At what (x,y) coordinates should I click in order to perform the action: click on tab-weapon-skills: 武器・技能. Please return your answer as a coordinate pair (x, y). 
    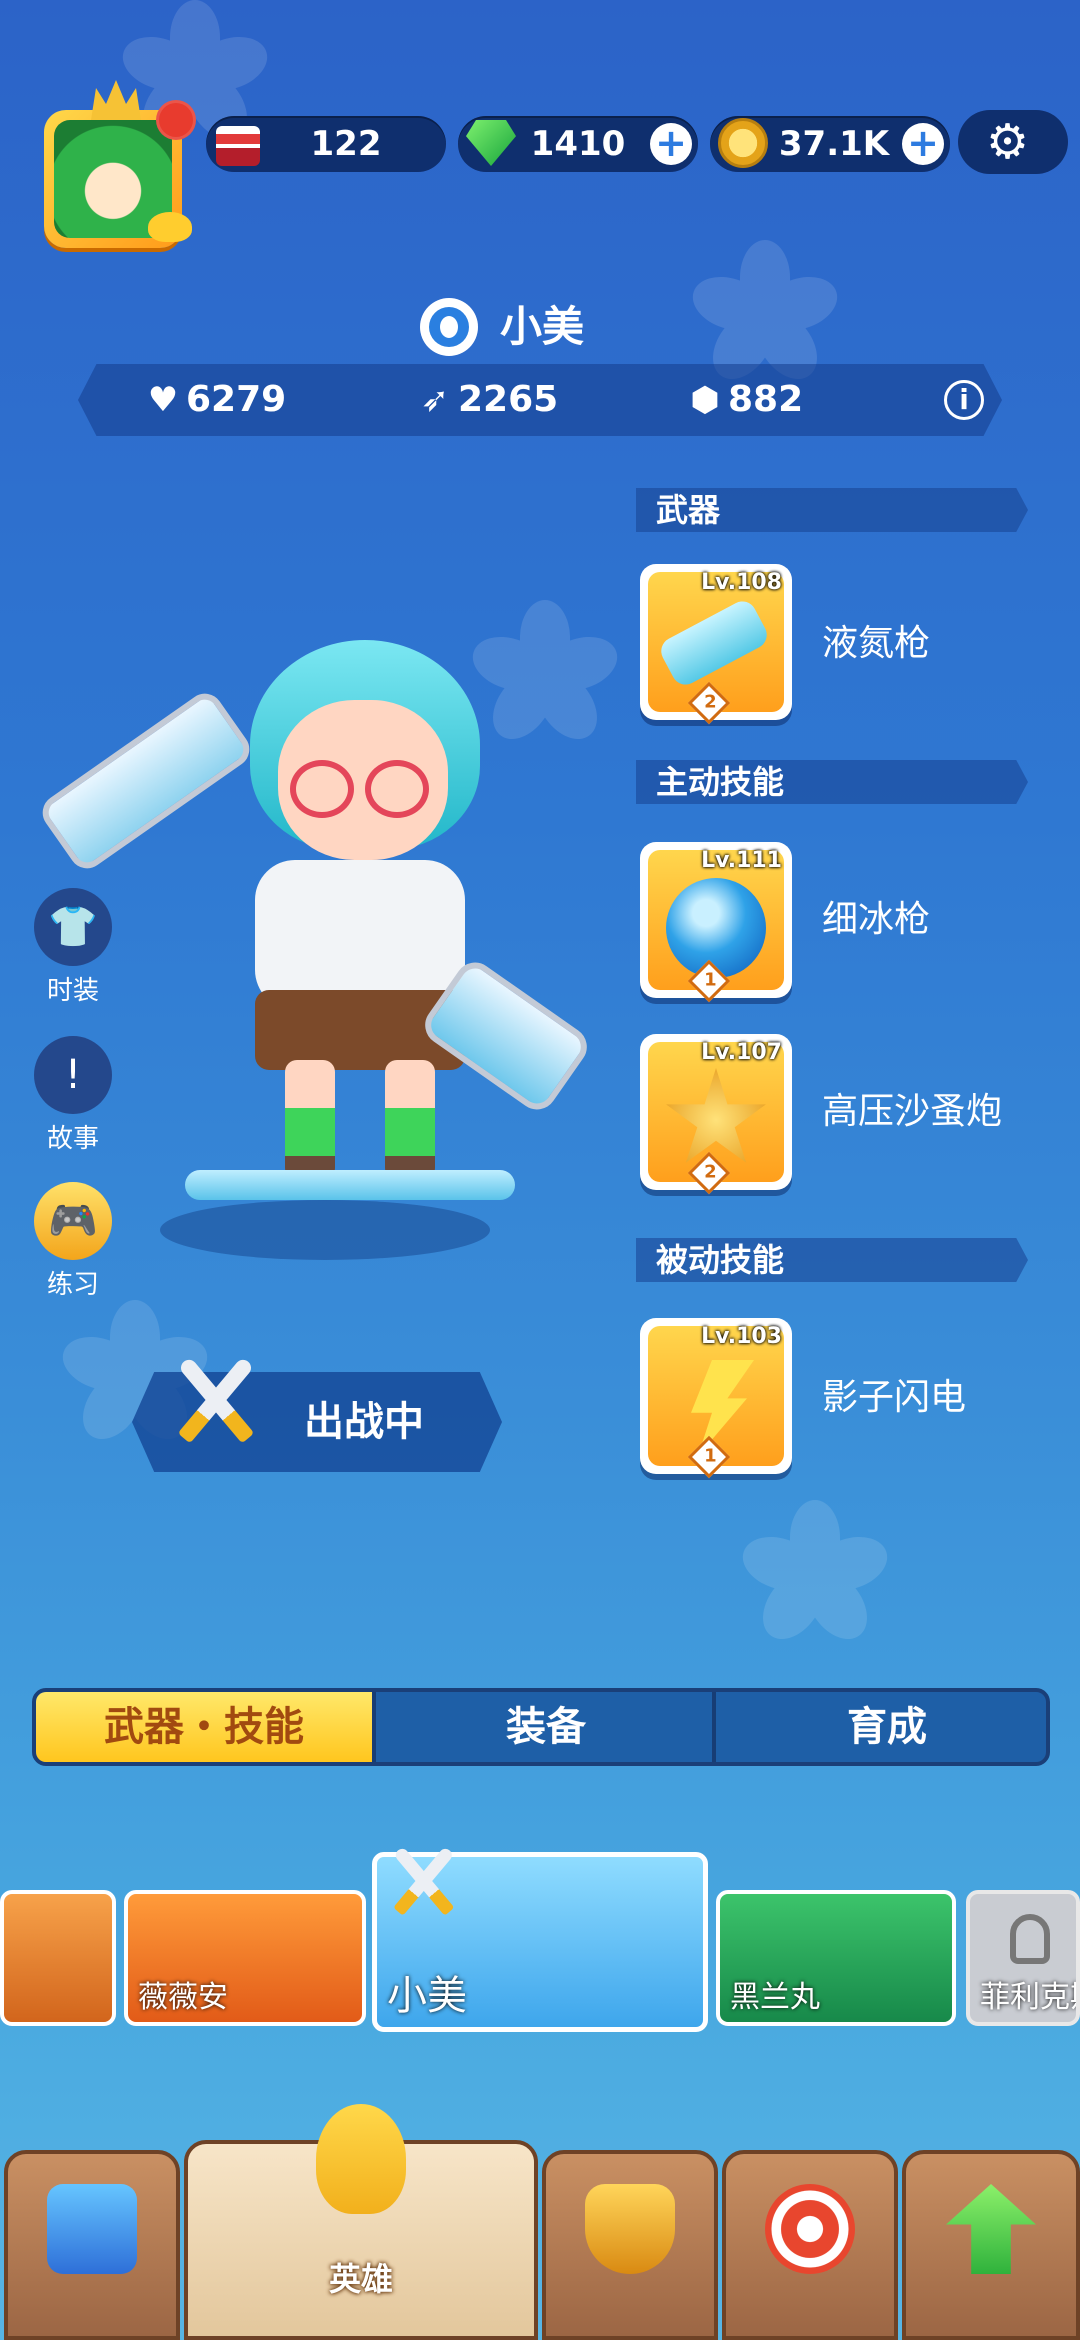
    Looking at the image, I should click on (204, 1727).